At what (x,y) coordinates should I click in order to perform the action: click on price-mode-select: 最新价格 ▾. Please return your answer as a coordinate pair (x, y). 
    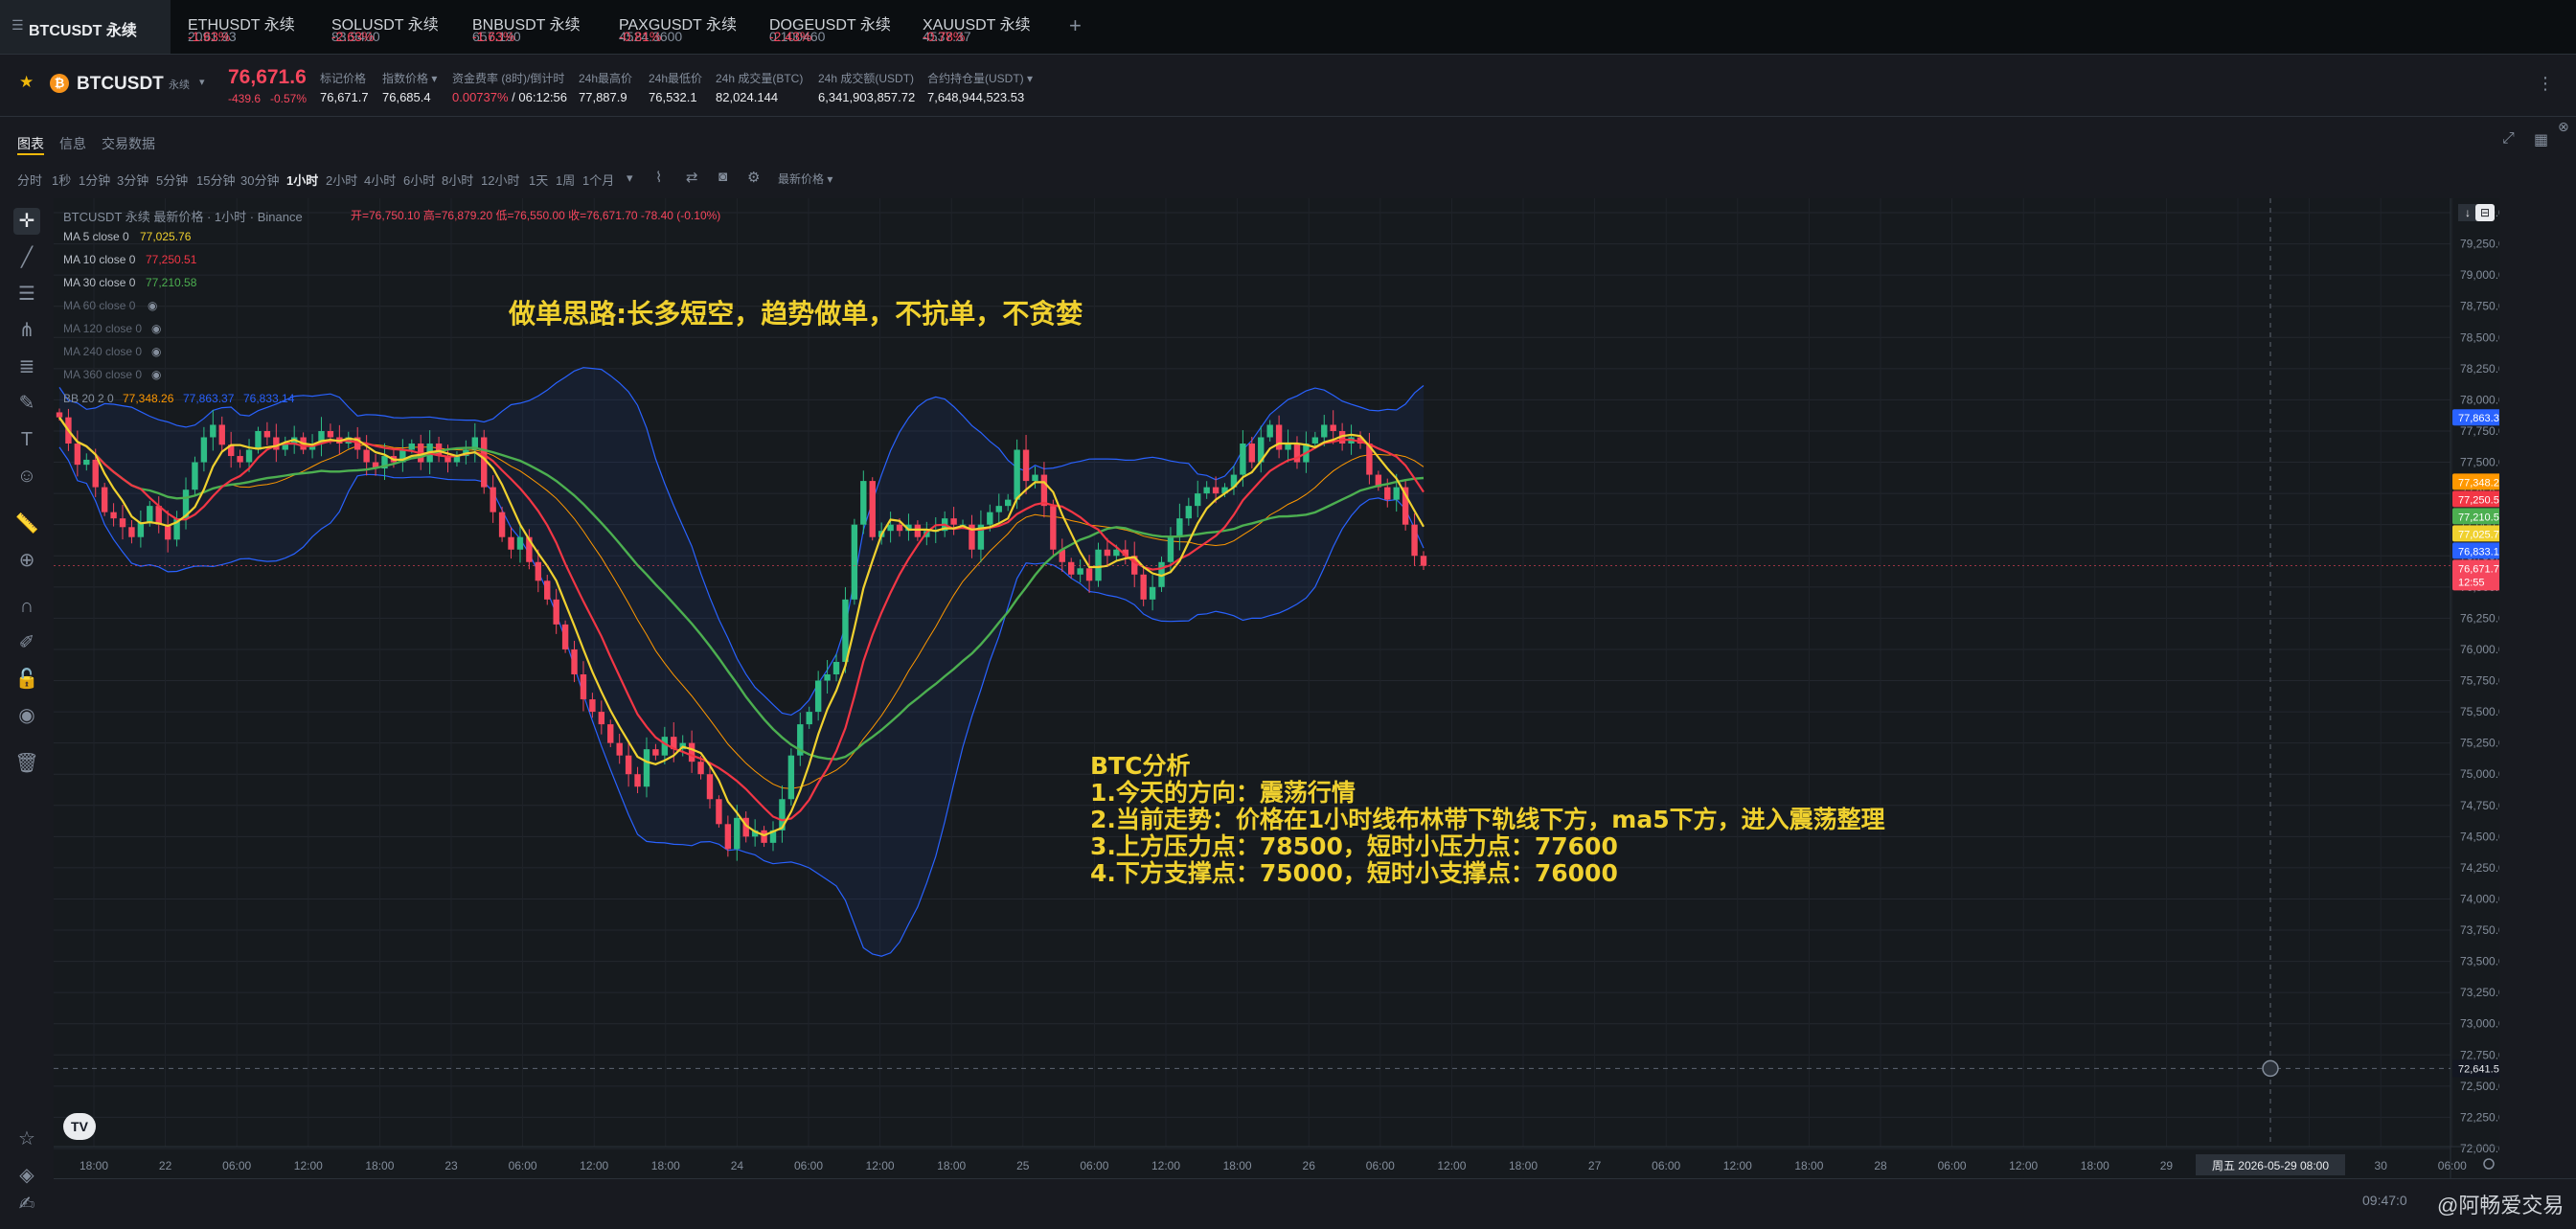
    Looking at the image, I should click on (805, 179).